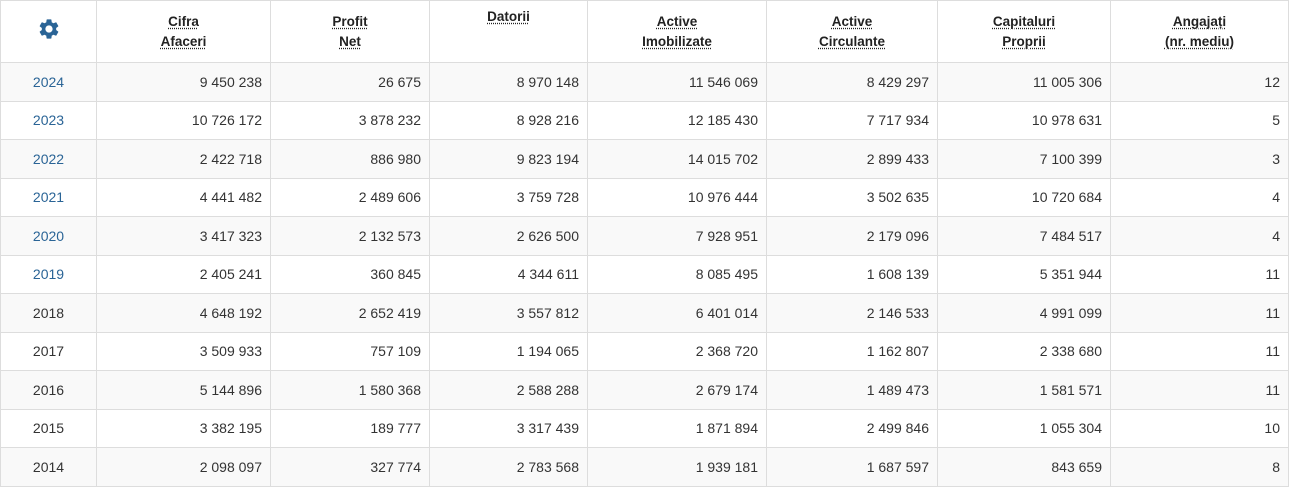 The image size is (1290, 487). What do you see at coordinates (183, 31) in the screenshot?
I see `column-header-cifra-afaceri: Cifra Afaceri` at bounding box center [183, 31].